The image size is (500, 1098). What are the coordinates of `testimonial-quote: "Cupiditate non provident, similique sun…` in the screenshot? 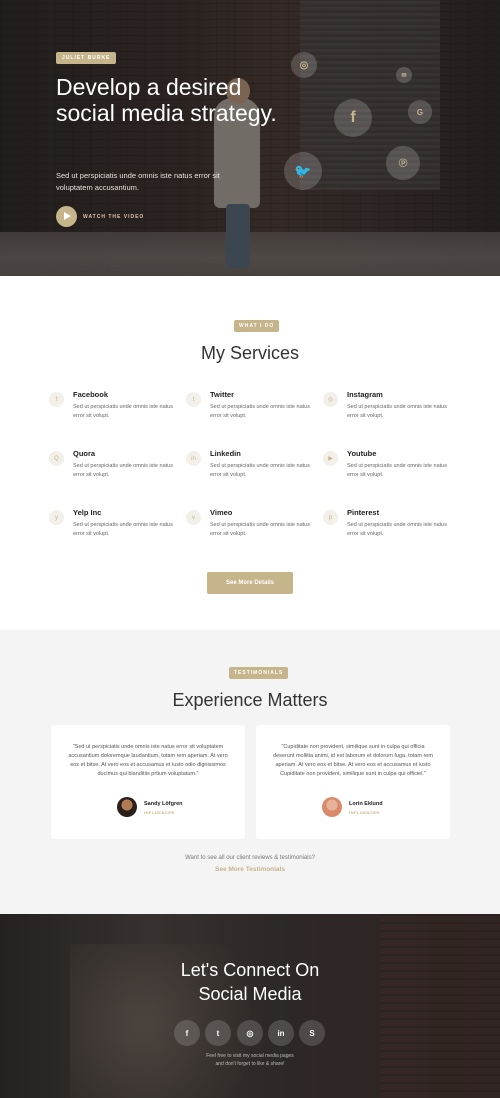 It's located at (353, 760).